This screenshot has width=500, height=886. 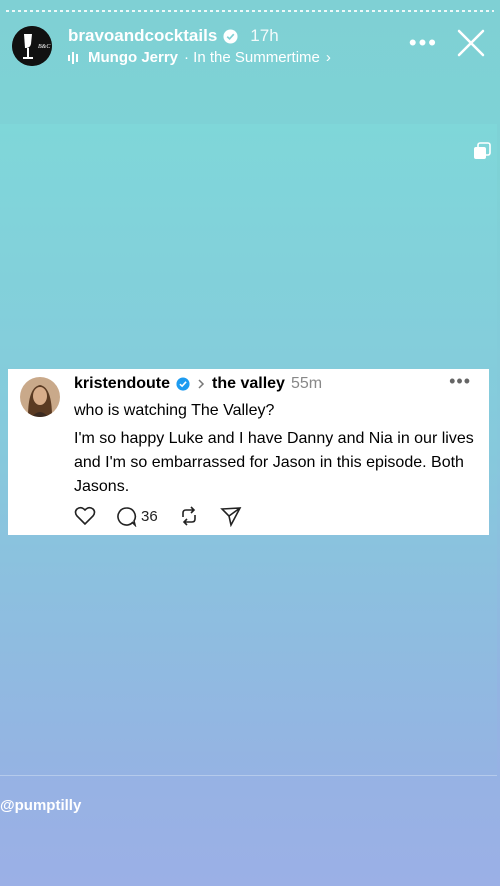 What do you see at coordinates (142, 36) in the screenshot?
I see `story-username: bravoandcocktails` at bounding box center [142, 36].